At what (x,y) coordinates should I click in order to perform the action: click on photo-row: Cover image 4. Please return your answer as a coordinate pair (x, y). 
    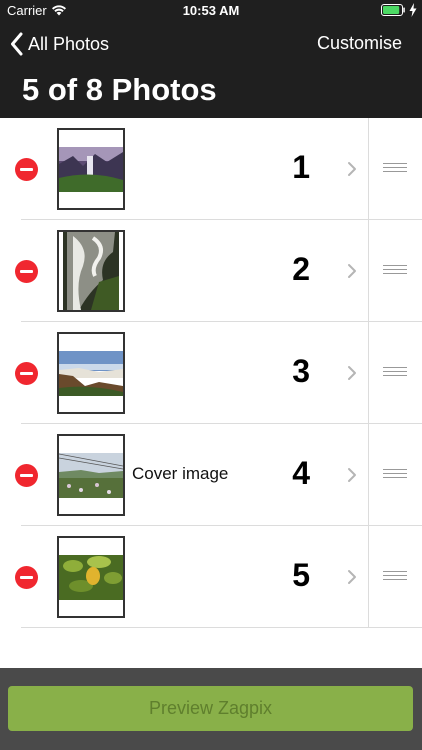
    Looking at the image, I should click on (211, 475).